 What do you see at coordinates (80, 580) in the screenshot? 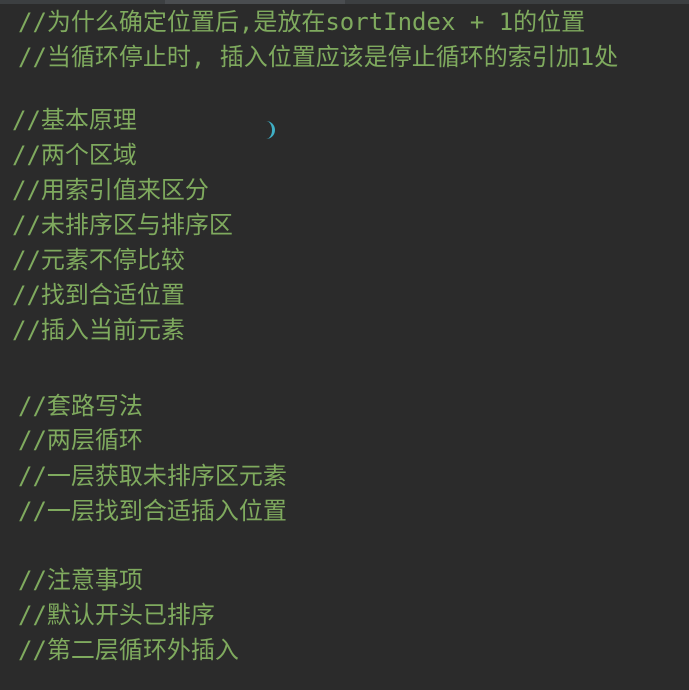
I see `code-line-14: //注意事项` at bounding box center [80, 580].